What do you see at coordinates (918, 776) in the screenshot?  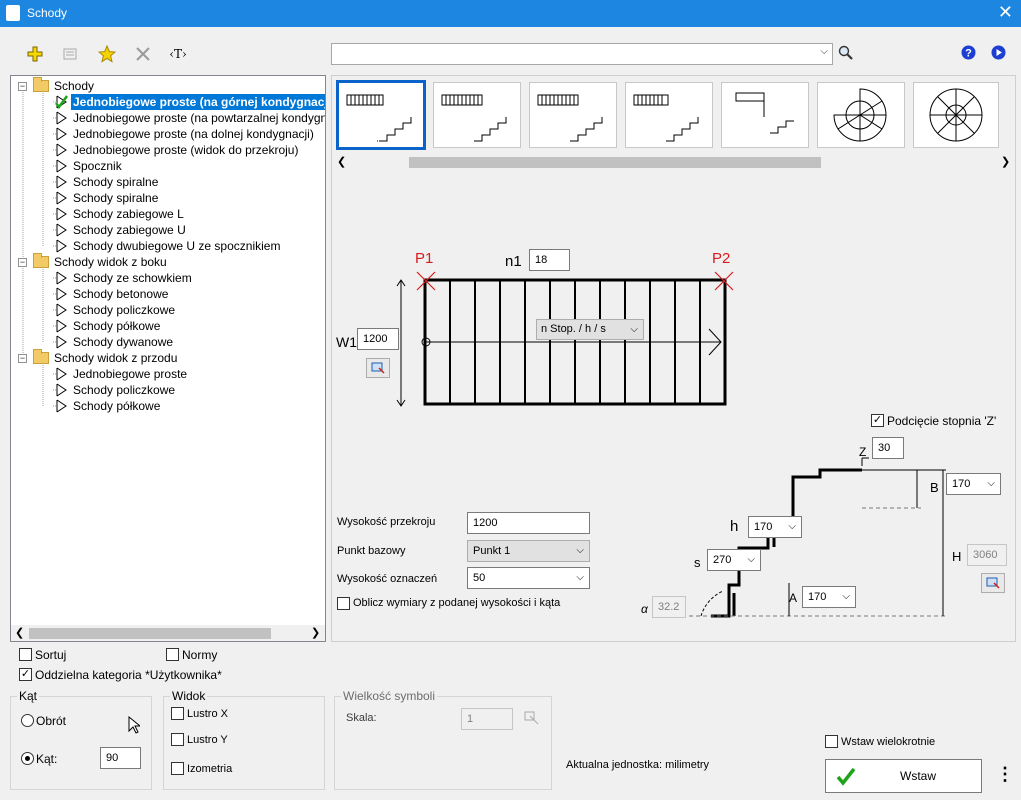 I see `insert-button-label: Wstaw` at bounding box center [918, 776].